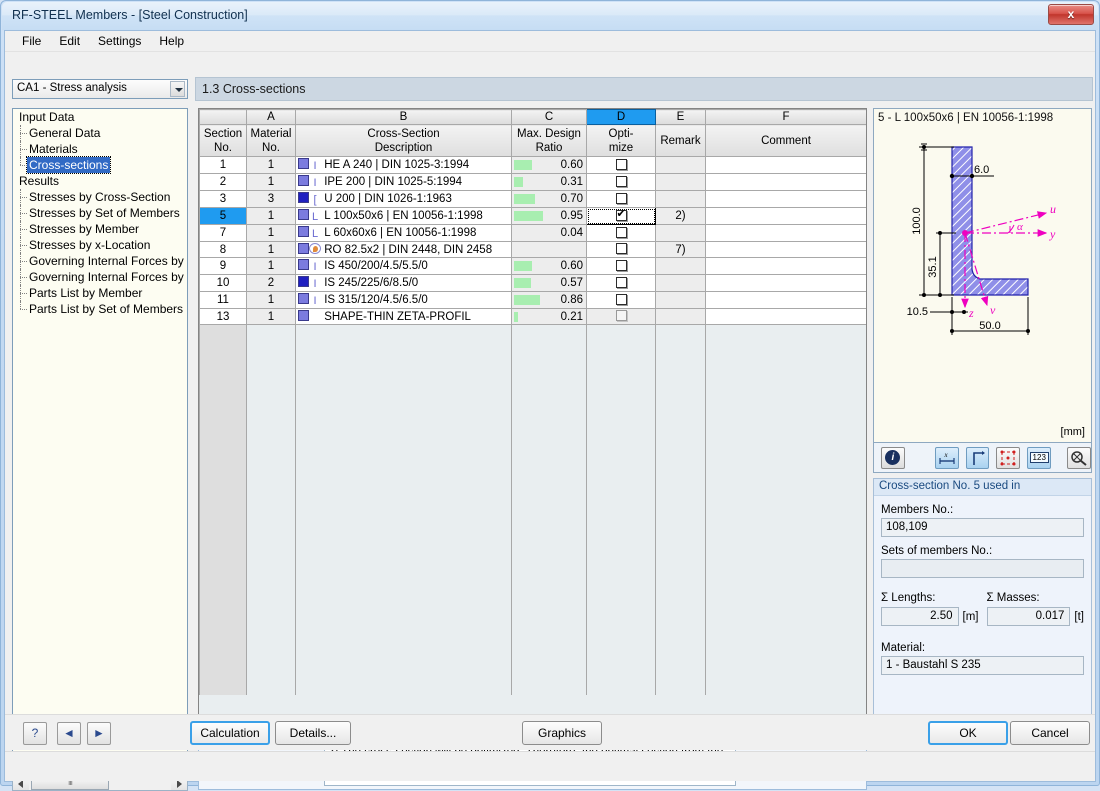  Describe the element at coordinates (100, 213) in the screenshot. I see `sidebar-item-stresses-by-set-of-members: Stresses by Set of Members` at that location.